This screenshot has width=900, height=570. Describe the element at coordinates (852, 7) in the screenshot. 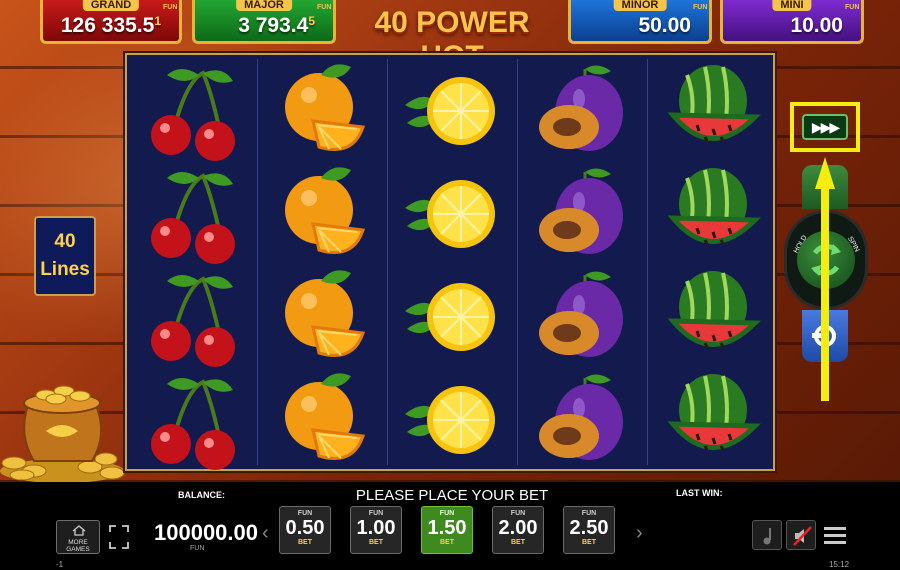

I see `jackpot-mini-fun: FUN` at that location.